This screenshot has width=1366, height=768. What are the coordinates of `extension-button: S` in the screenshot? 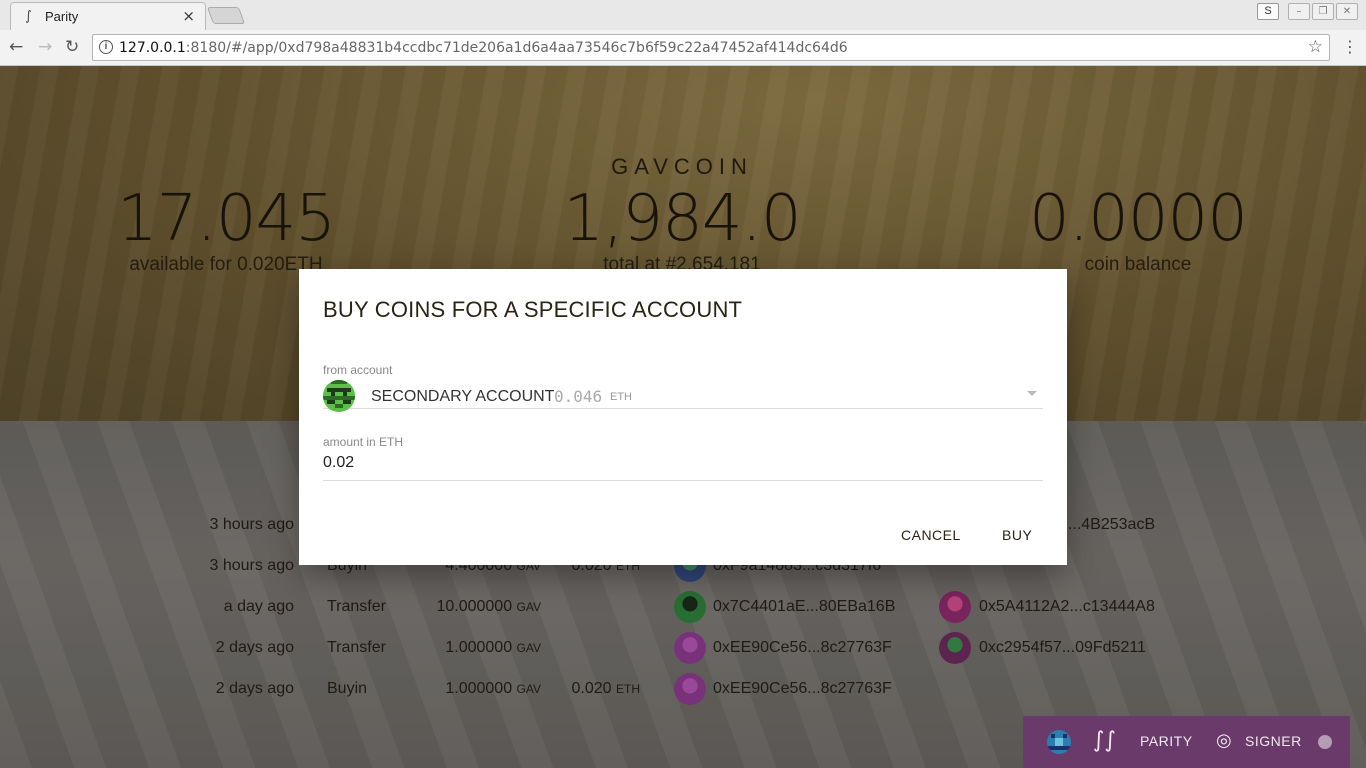 It's located at (1268, 11).